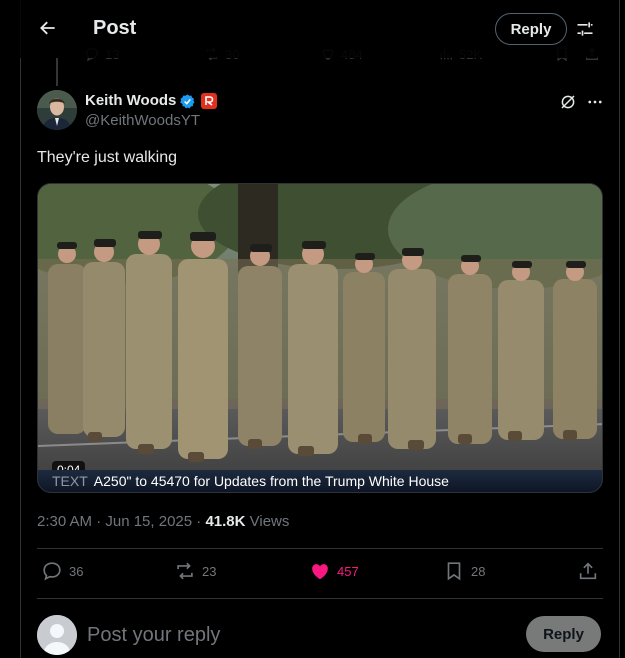 The width and height of the screenshot is (625, 658). I want to click on more-icon, so click(595, 102).